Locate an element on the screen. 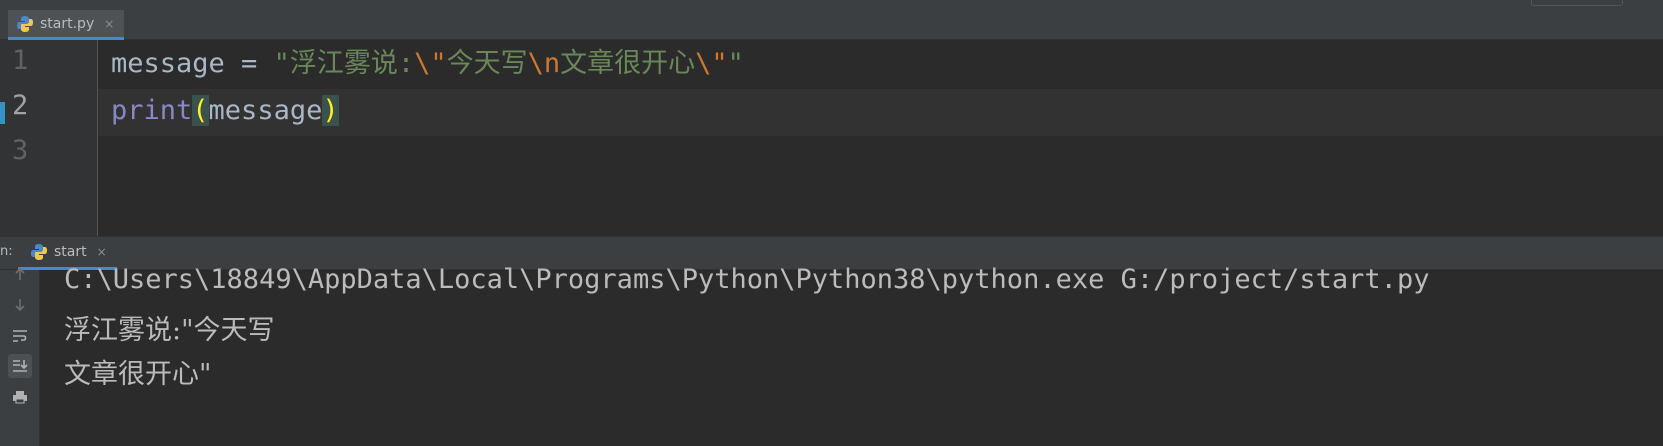 The image size is (1663, 446). tab-label: start.py is located at coordinates (67, 23).